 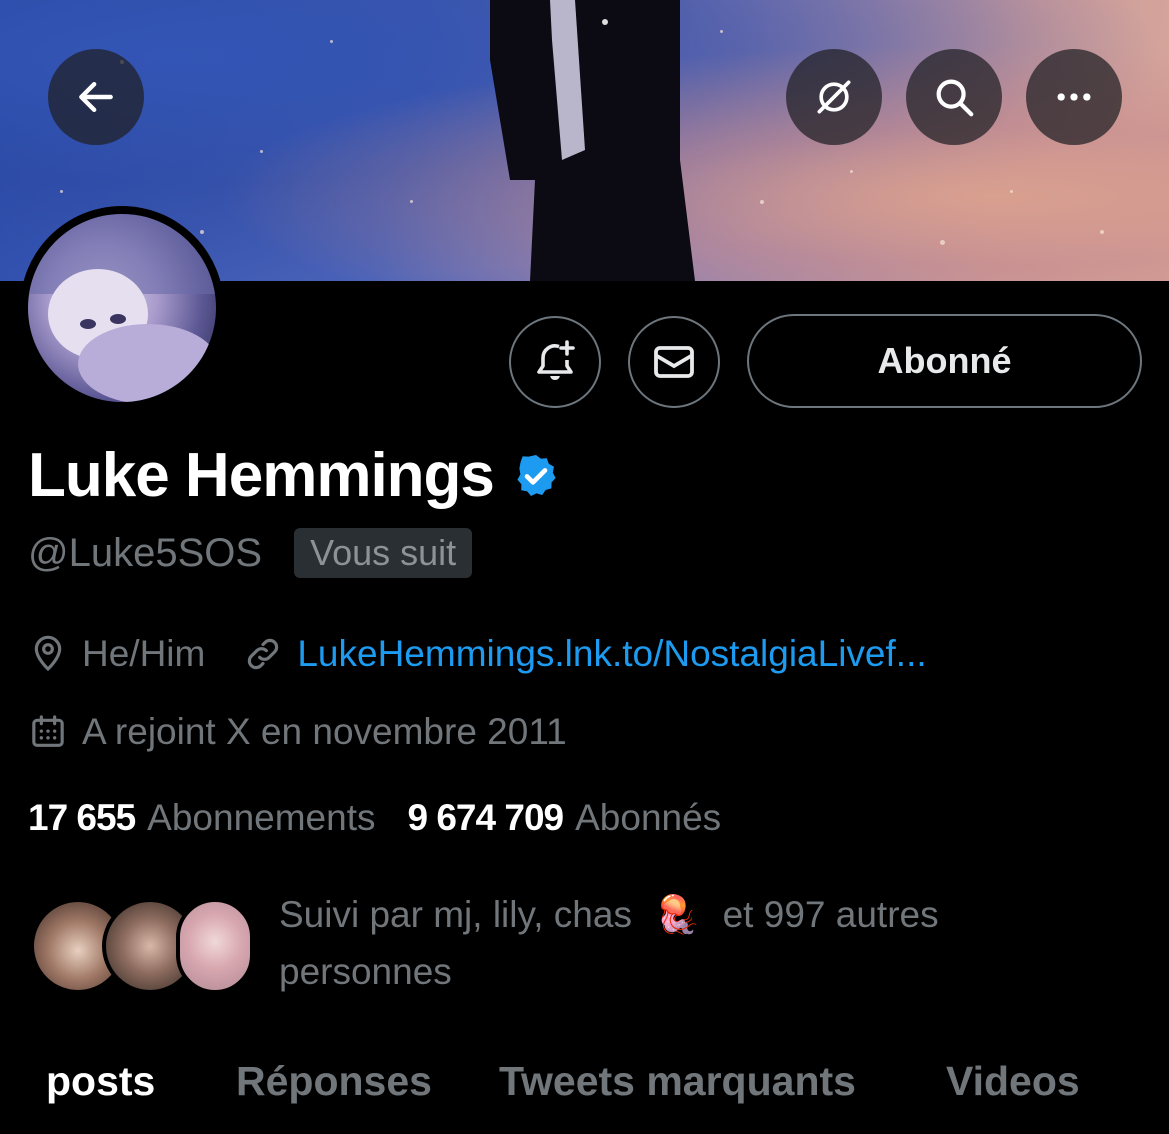 What do you see at coordinates (944, 361) in the screenshot?
I see `following-button: Abonné` at bounding box center [944, 361].